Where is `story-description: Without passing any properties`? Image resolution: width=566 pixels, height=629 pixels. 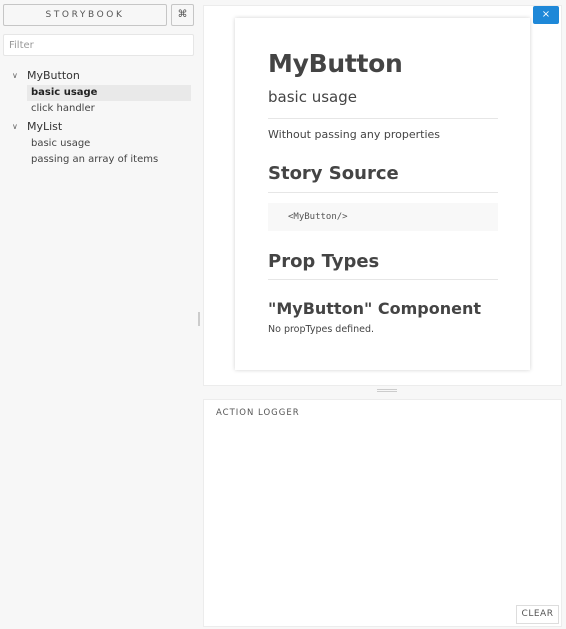 story-description: Without passing any properties is located at coordinates (354, 134).